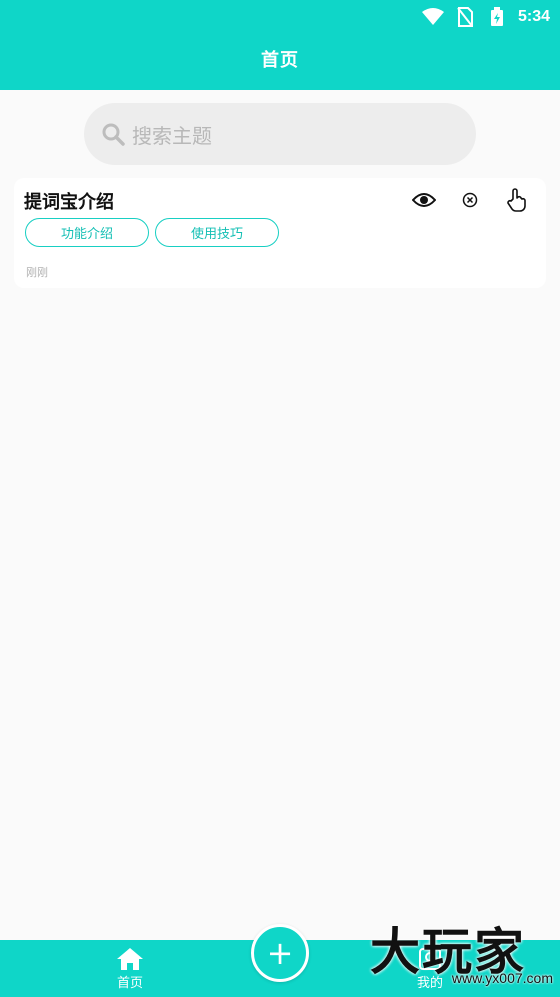 The height and width of the screenshot is (997, 560). What do you see at coordinates (280, 45) in the screenshot?
I see `top-app-bar: 5:34 首页` at bounding box center [280, 45].